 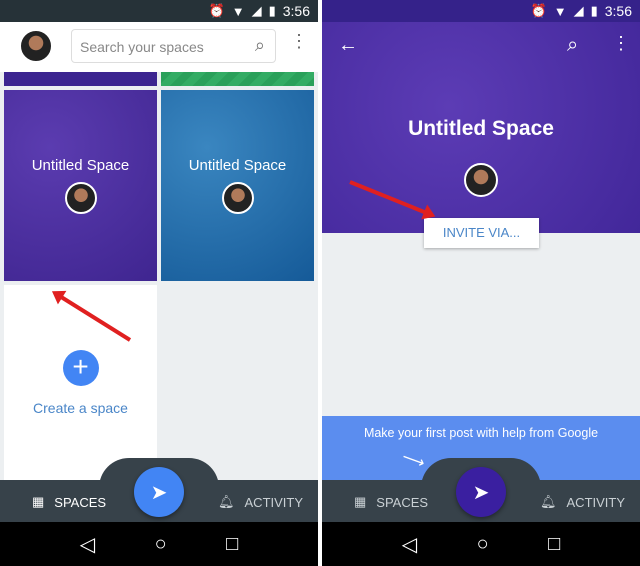 What do you see at coordinates (142, 47) in the screenshot?
I see `search-placeholder: Search your spaces` at bounding box center [142, 47].